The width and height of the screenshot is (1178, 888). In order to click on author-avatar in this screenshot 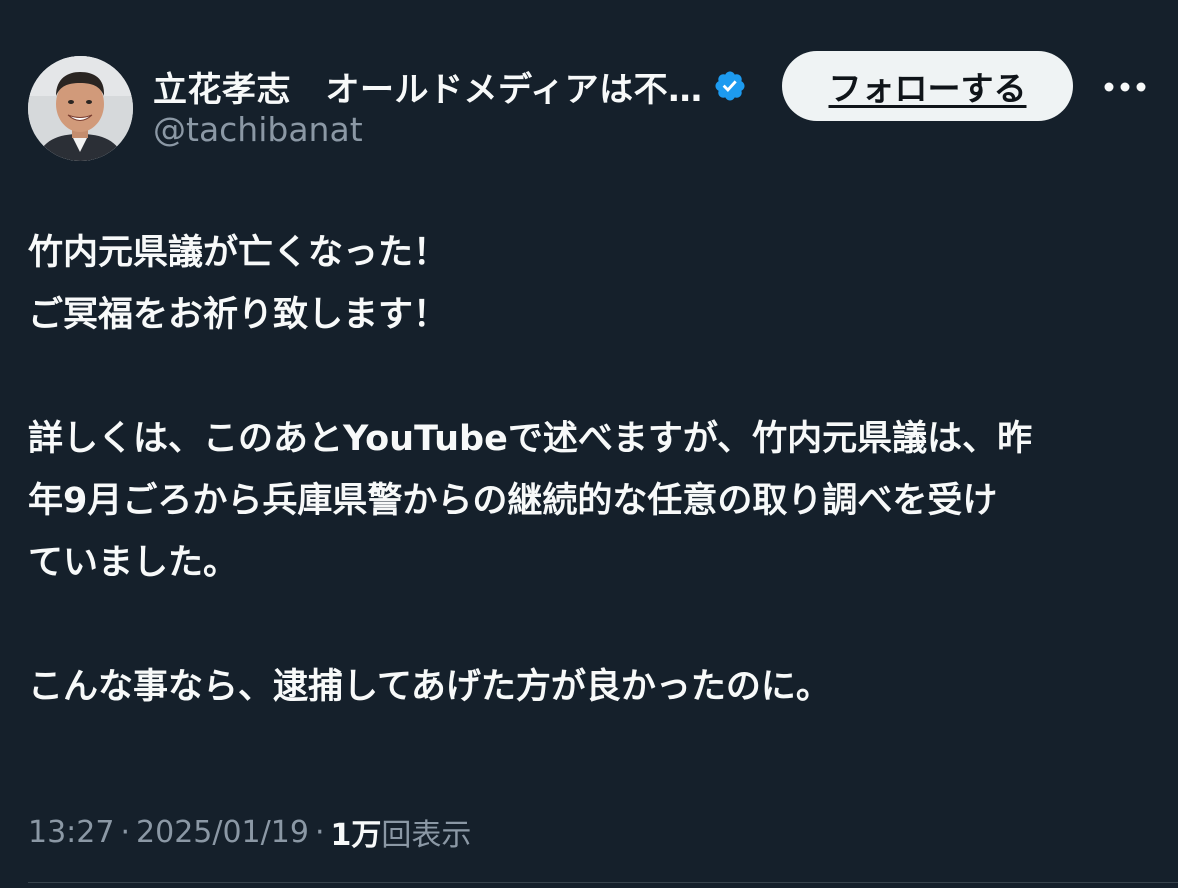, I will do `click(80, 108)`.